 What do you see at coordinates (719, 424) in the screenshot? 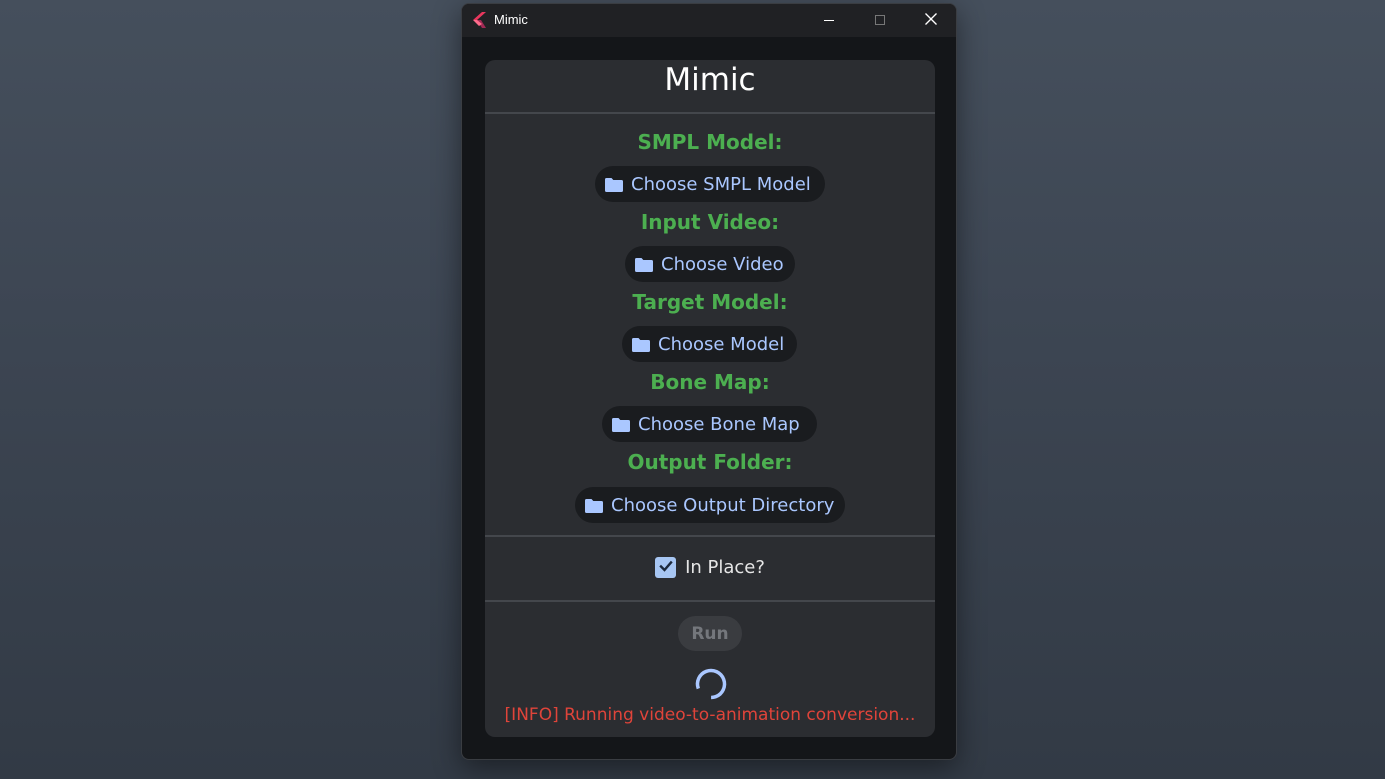
I see `choose-bone-map-label: Choose Bone Map` at bounding box center [719, 424].